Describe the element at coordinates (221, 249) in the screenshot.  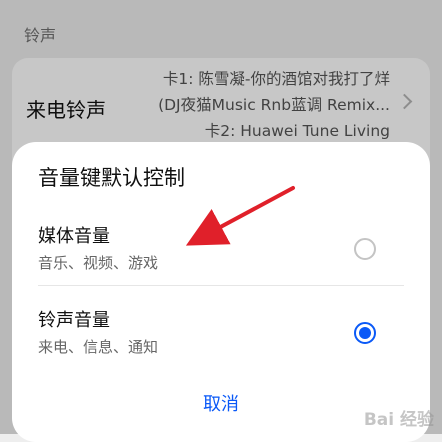
I see `option-media-volume: 媒体音量 音乐、视频、游戏` at that location.